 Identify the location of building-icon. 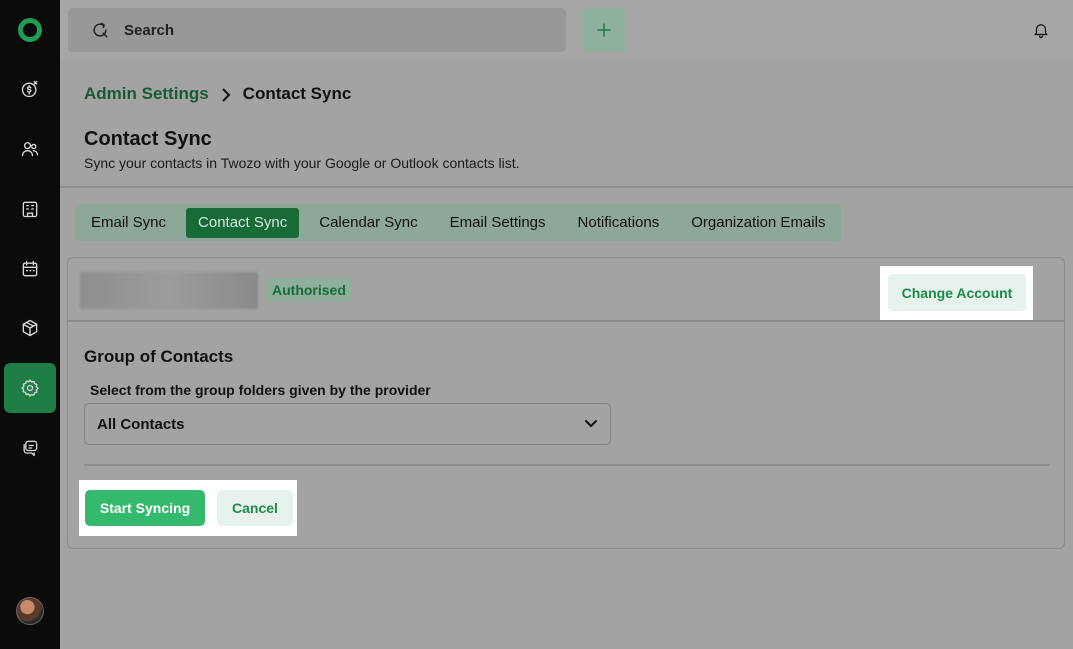
(30, 209).